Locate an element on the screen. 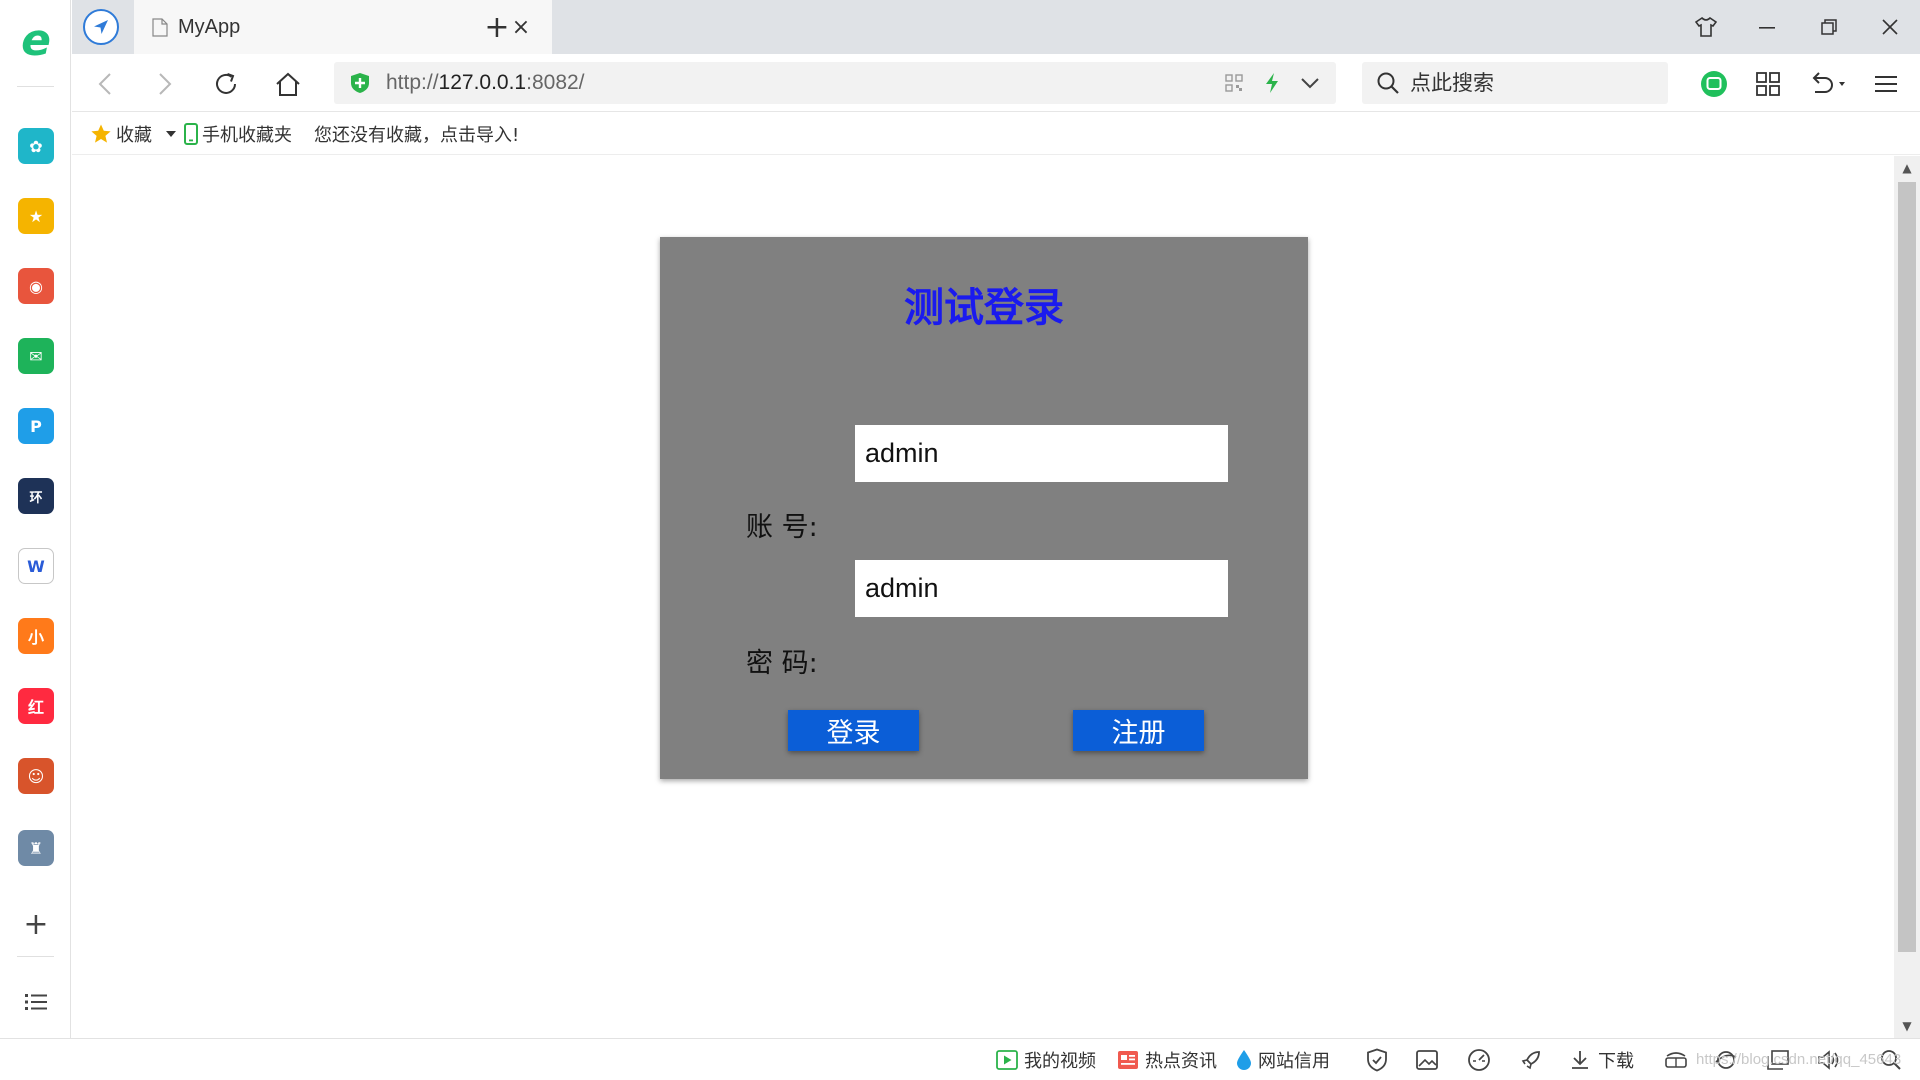 This screenshot has height=1080, width=1920. phone-icon is located at coordinates (191, 133).